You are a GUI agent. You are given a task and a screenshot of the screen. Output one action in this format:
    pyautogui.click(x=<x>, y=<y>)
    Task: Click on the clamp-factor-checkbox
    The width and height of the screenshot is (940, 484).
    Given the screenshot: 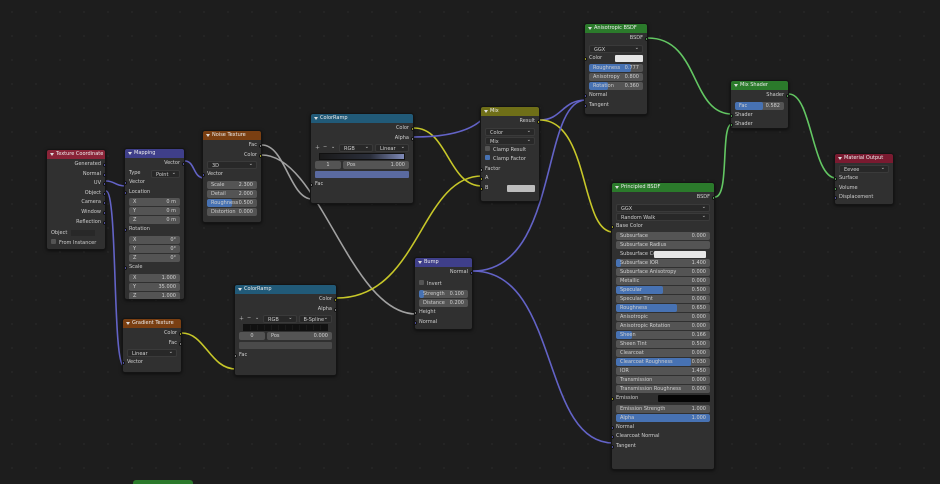 What is the action you would take?
    pyautogui.click(x=487, y=158)
    